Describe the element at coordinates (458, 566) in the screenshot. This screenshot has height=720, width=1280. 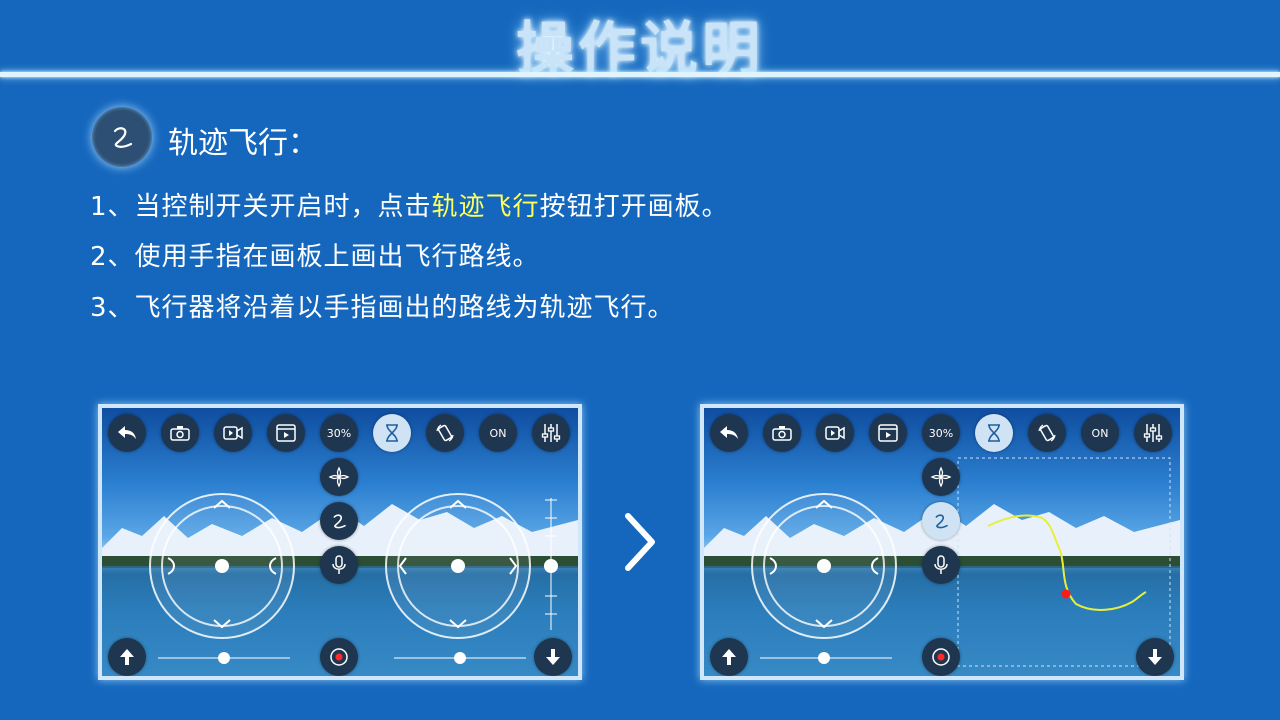
I see `right-joystick` at that location.